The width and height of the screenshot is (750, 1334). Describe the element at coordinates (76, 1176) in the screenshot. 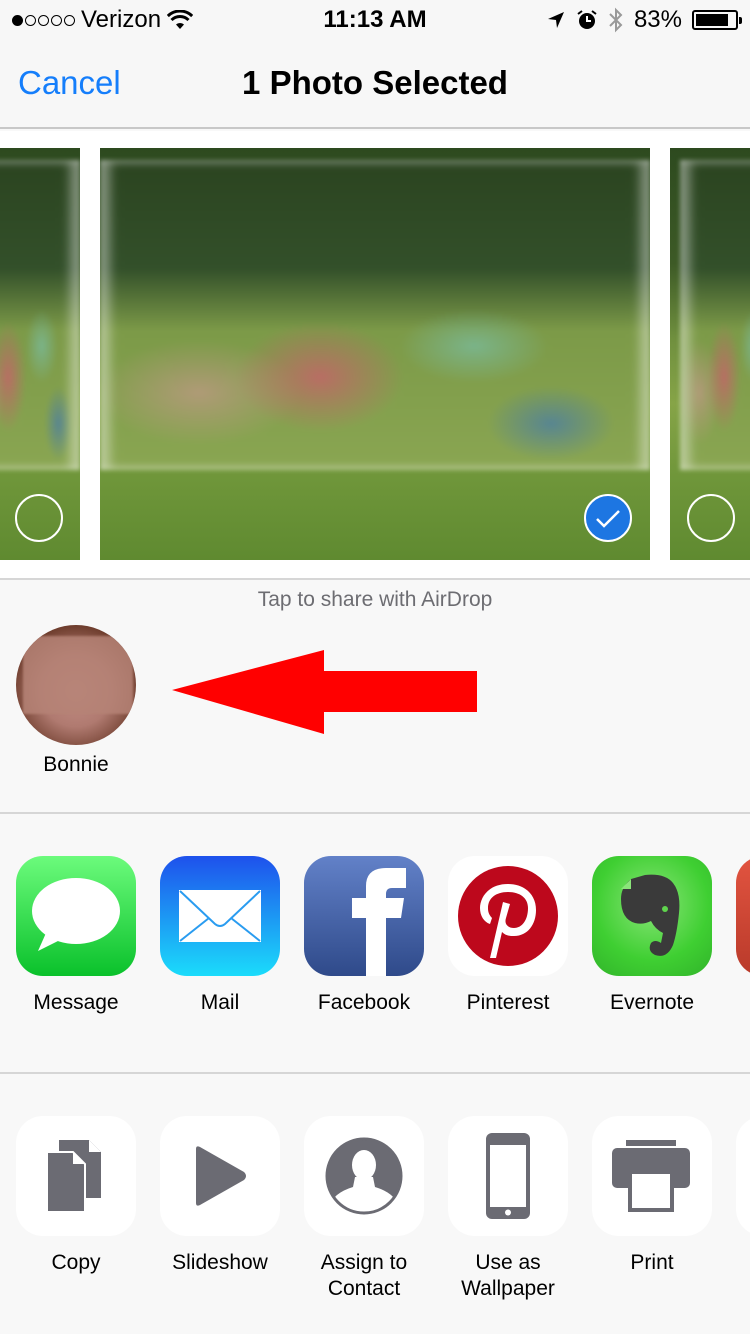

I see `copy-icon` at that location.